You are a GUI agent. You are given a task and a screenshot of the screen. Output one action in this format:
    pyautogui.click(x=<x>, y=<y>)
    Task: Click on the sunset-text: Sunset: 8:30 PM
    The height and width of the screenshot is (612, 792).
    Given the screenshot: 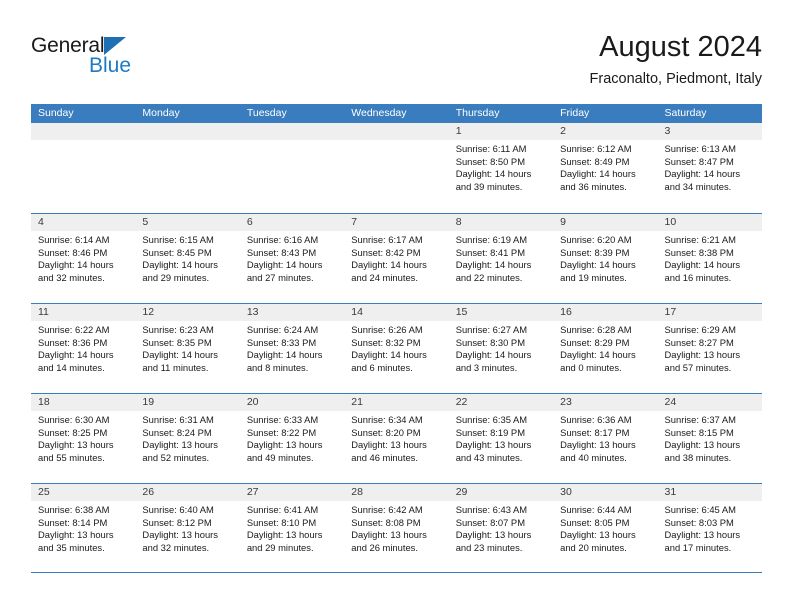 What is the action you would take?
    pyautogui.click(x=490, y=342)
    